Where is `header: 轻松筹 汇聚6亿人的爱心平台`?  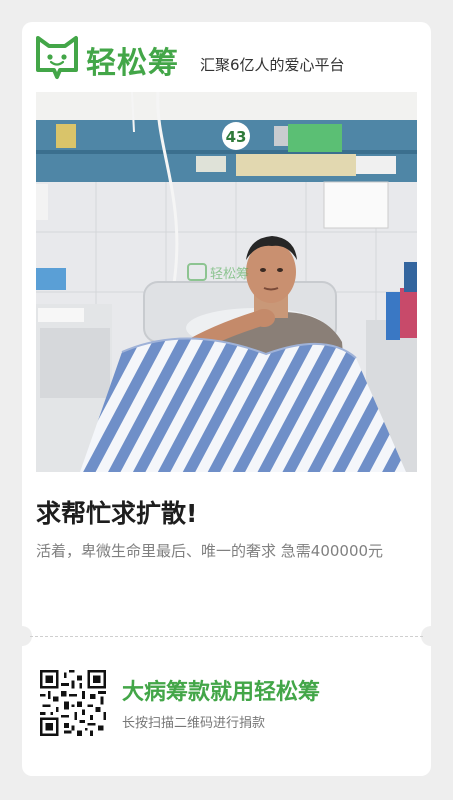 header: 轻松筹 汇聚6亿人的爱心平台 is located at coordinates (229, 58).